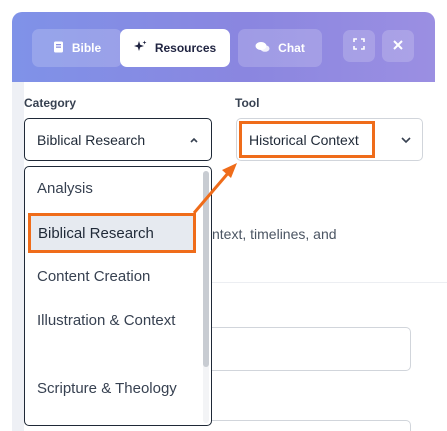  What do you see at coordinates (214, 188) in the screenshot?
I see `annotation-arrow` at bounding box center [214, 188].